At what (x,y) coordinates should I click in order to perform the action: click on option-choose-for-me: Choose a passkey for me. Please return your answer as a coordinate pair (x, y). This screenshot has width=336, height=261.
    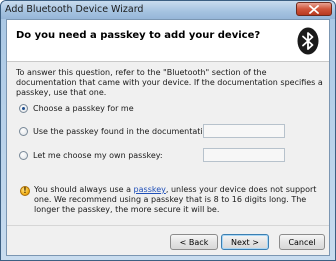
    Looking at the image, I should click on (76, 108).